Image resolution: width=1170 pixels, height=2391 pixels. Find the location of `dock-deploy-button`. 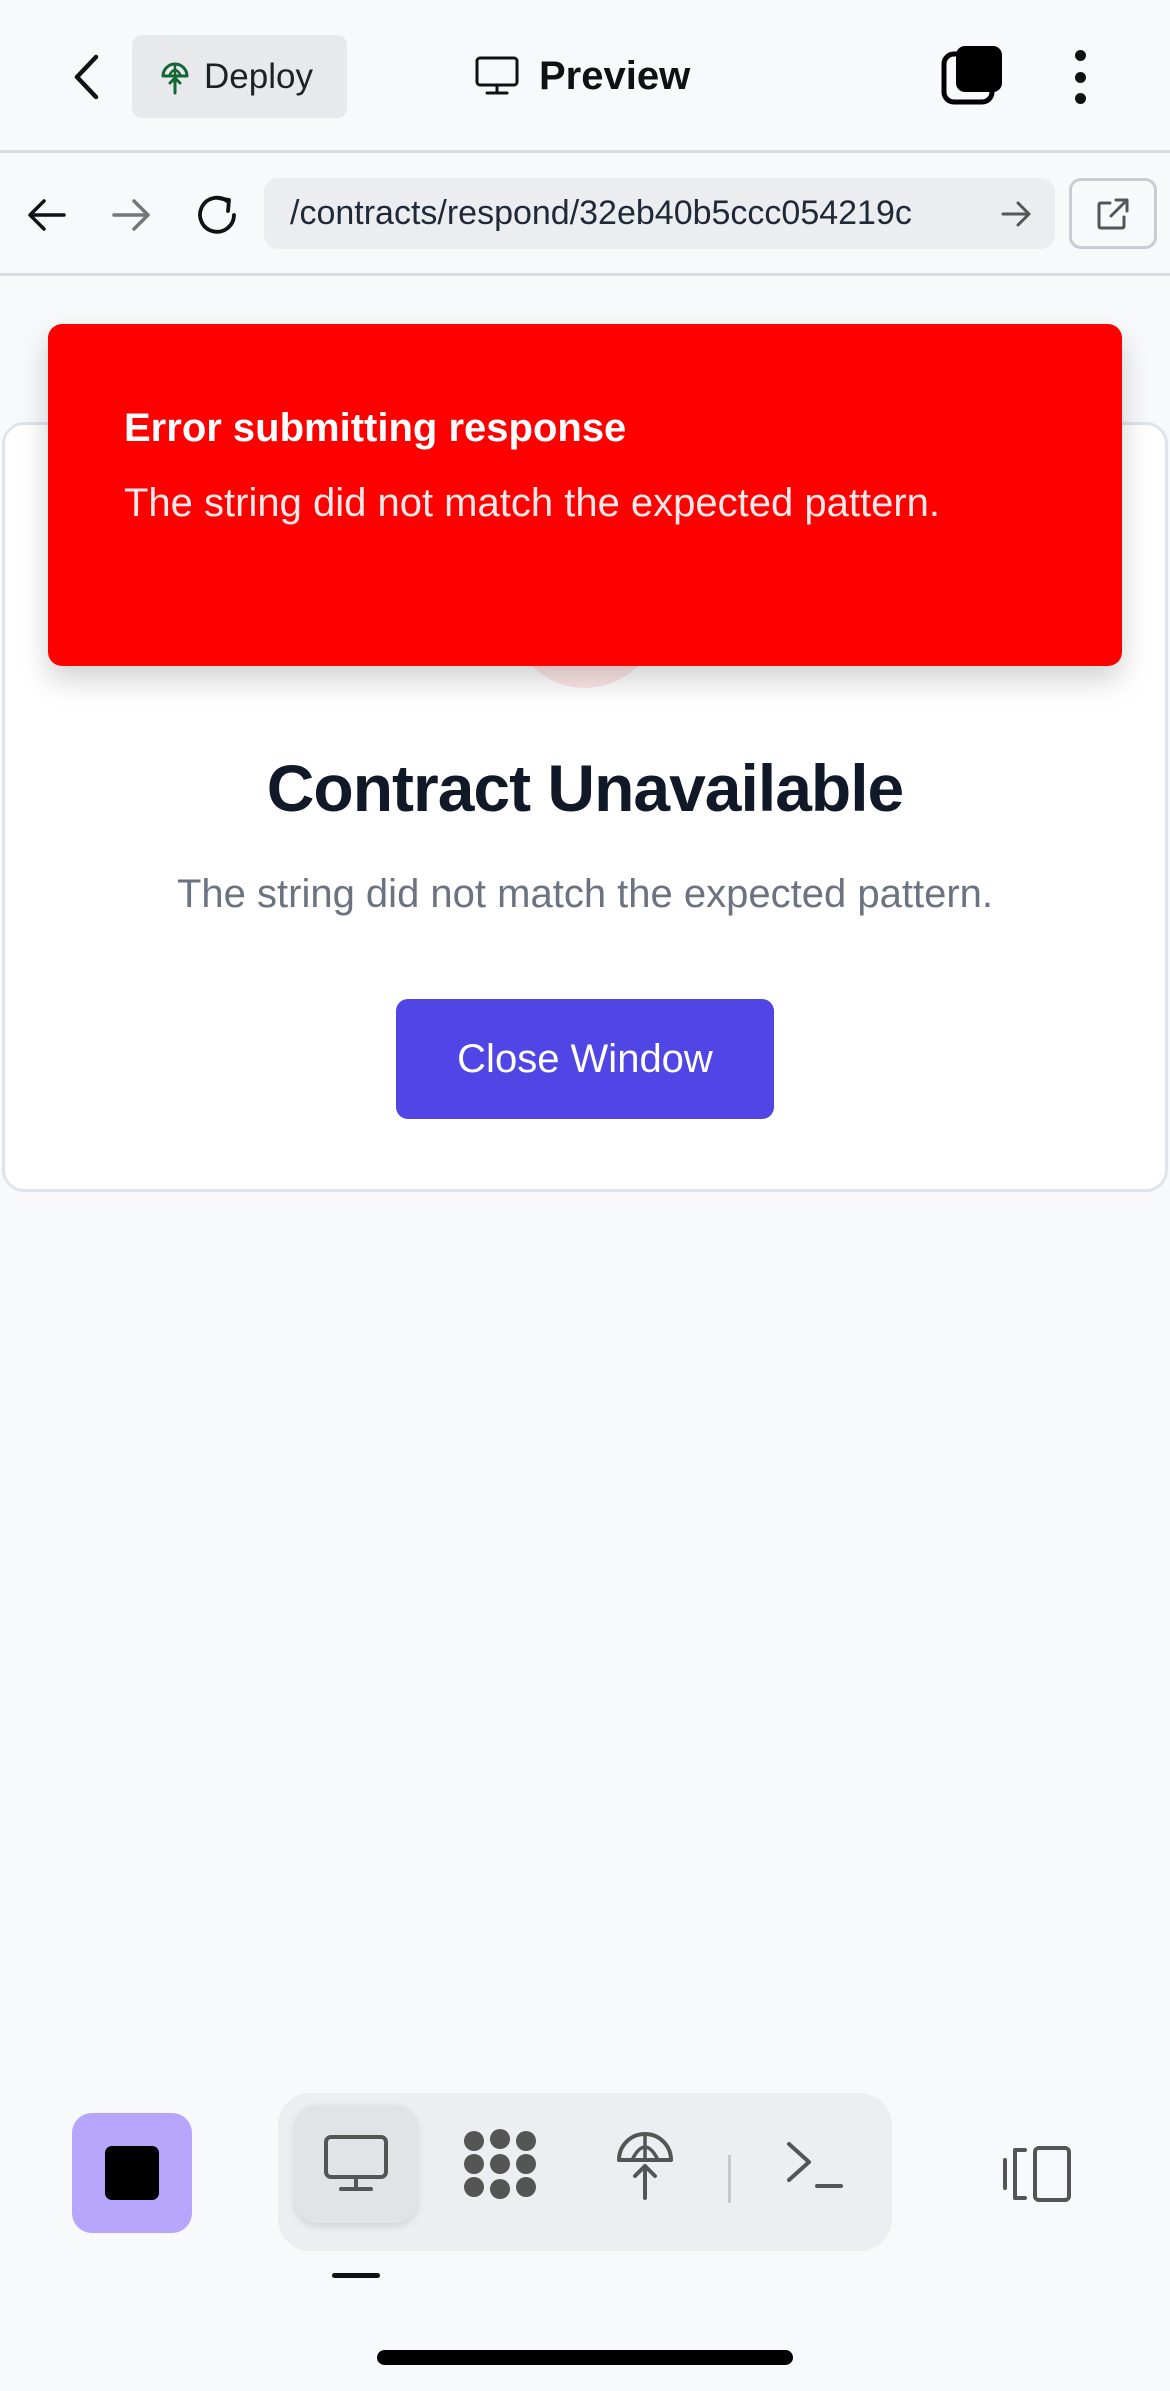

dock-deploy-button is located at coordinates (645, 2164).